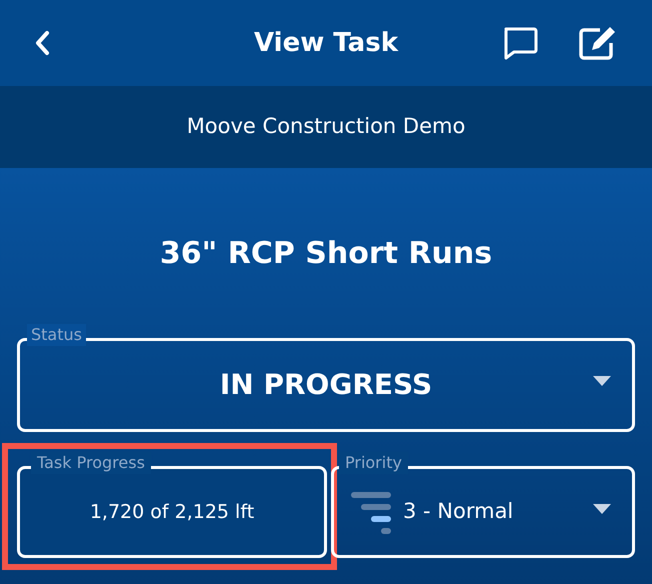 This screenshot has width=652, height=584. What do you see at coordinates (458, 512) in the screenshot?
I see `priority-value: 3 - Normal` at bounding box center [458, 512].